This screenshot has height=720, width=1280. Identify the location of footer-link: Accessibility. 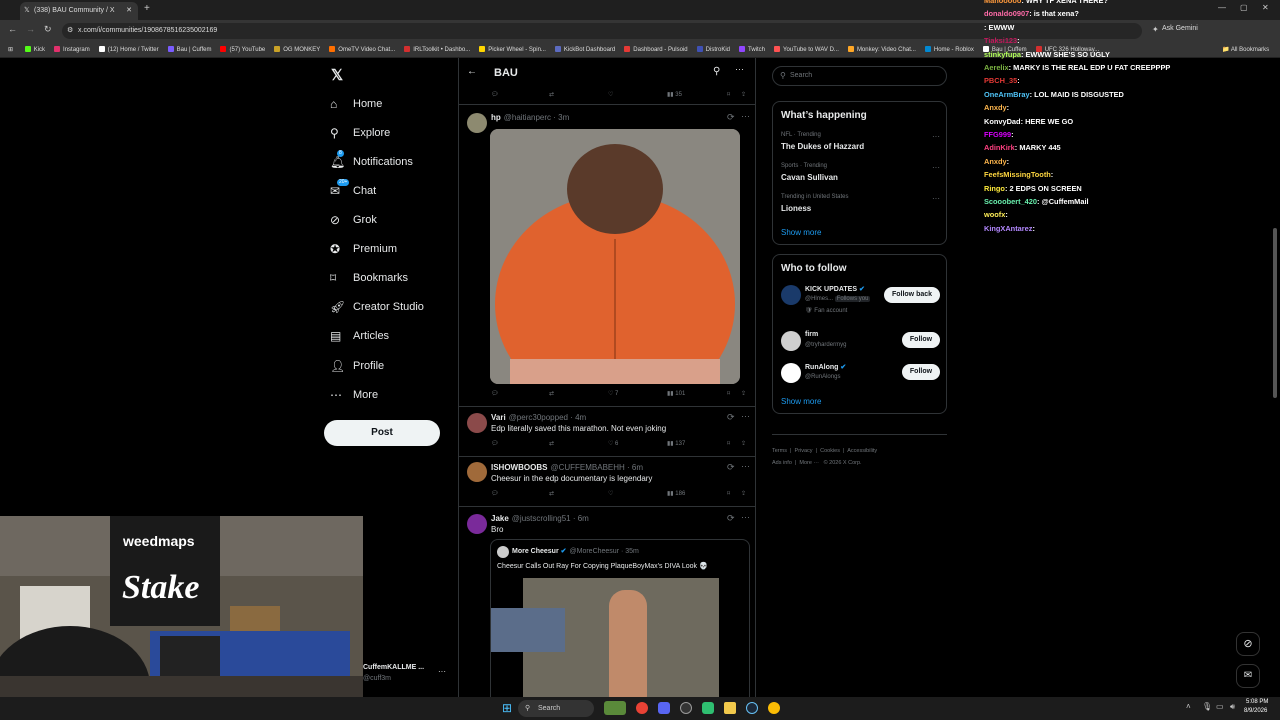
(862, 451).